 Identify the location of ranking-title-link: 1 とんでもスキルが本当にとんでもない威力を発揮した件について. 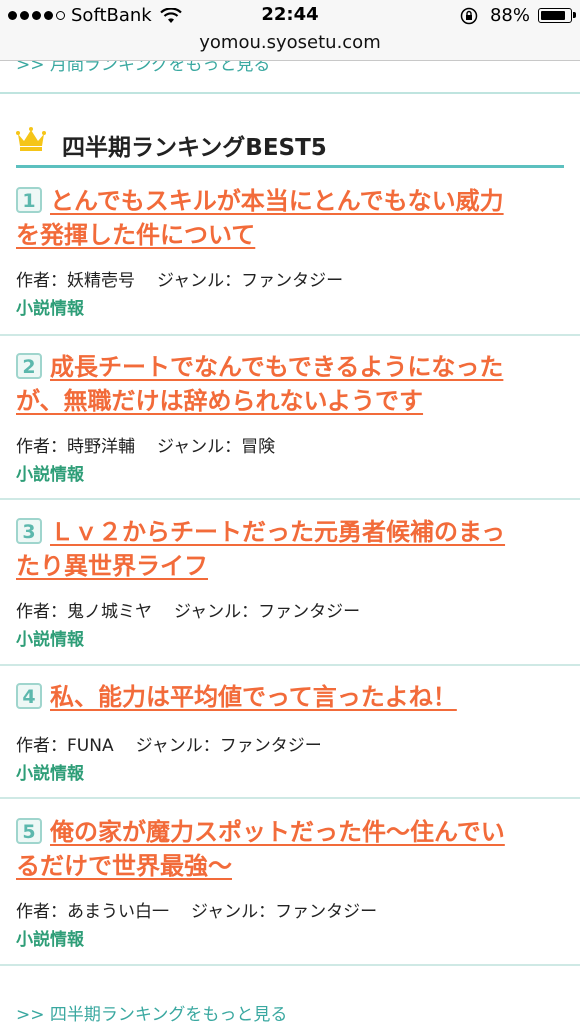
(290, 218).